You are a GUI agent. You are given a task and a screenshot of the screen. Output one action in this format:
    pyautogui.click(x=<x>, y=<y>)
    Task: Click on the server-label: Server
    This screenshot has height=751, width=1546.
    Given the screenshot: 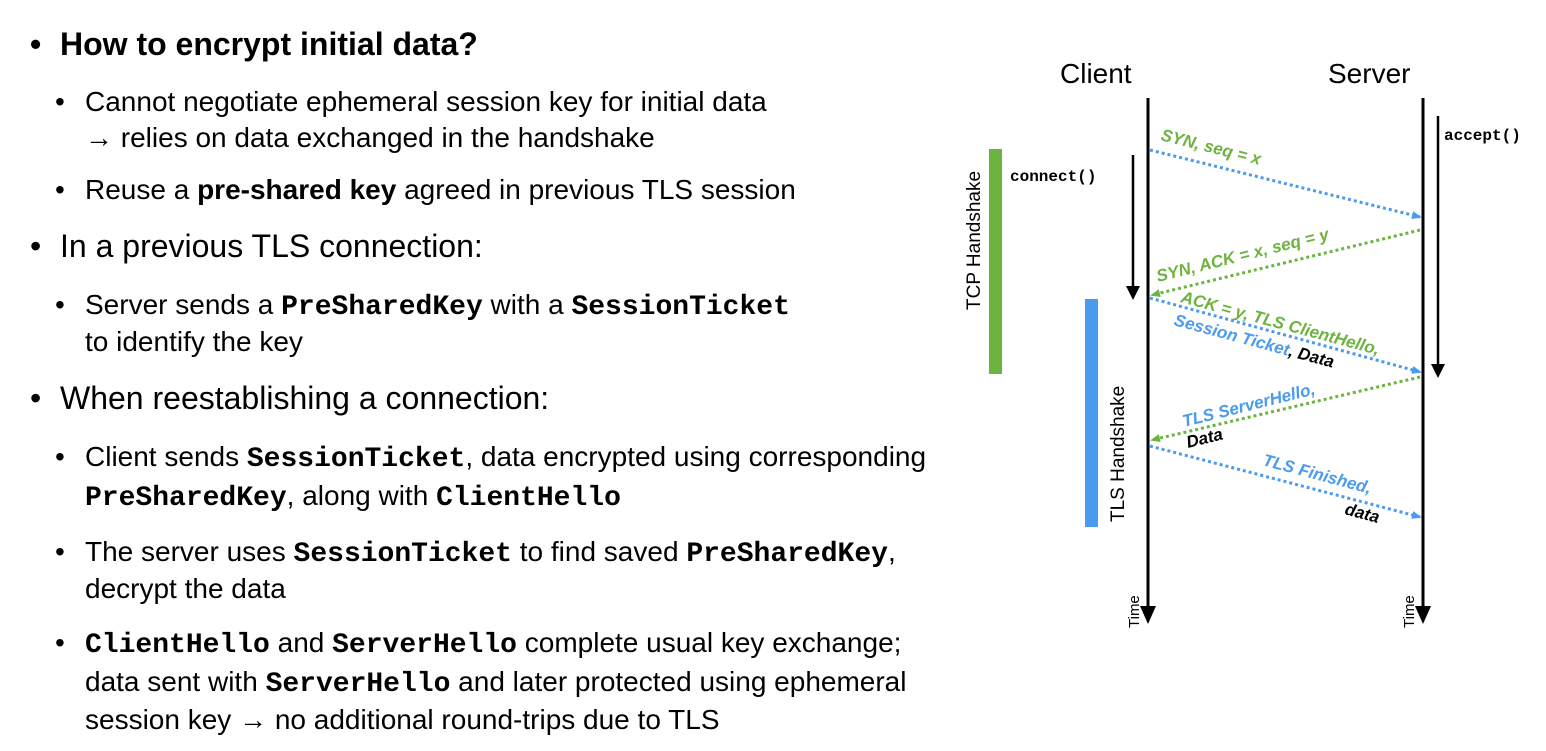 What is the action you would take?
    pyautogui.click(x=1369, y=73)
    